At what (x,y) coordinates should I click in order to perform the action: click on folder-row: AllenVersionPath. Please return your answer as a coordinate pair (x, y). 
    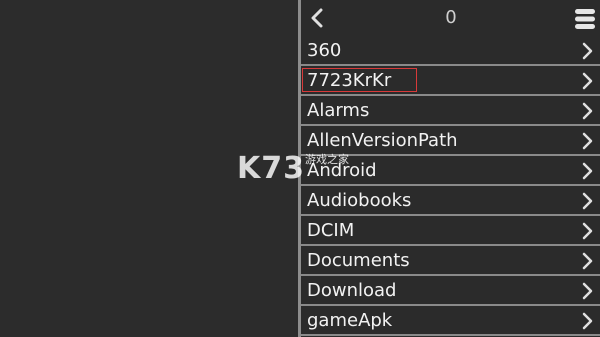
    Looking at the image, I should click on (450, 141).